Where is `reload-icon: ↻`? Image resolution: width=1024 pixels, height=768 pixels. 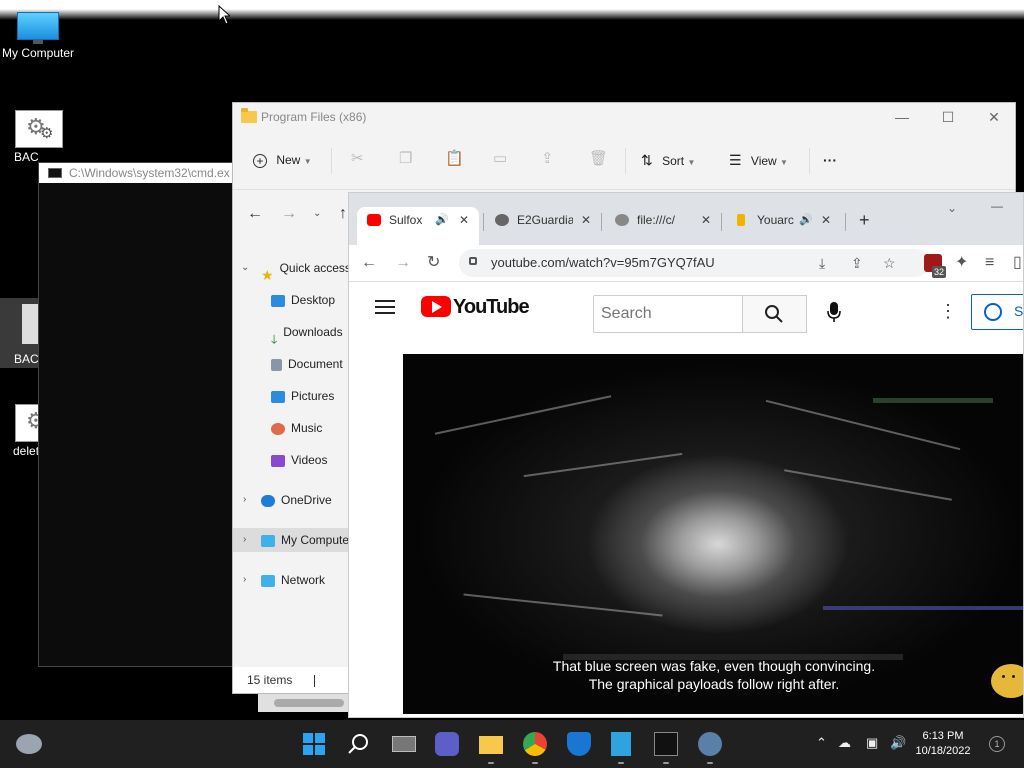 reload-icon: ↻ is located at coordinates (433, 263).